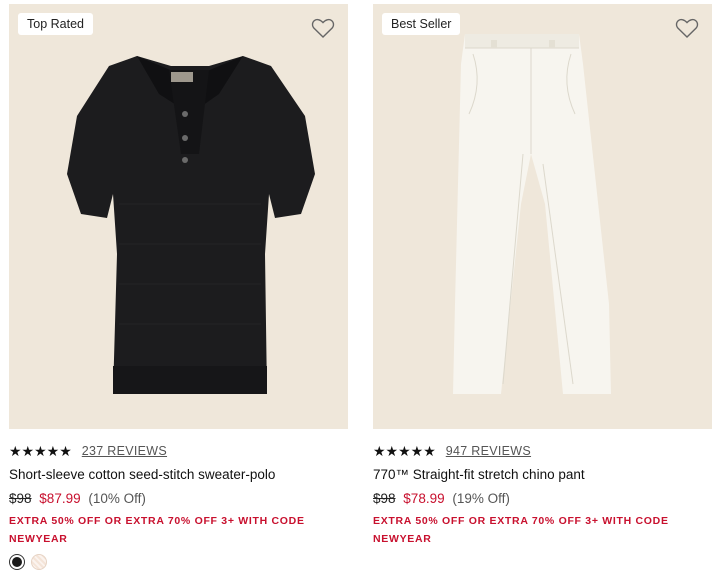  I want to click on reviews-link: 237 REVIEWS, so click(124, 451).